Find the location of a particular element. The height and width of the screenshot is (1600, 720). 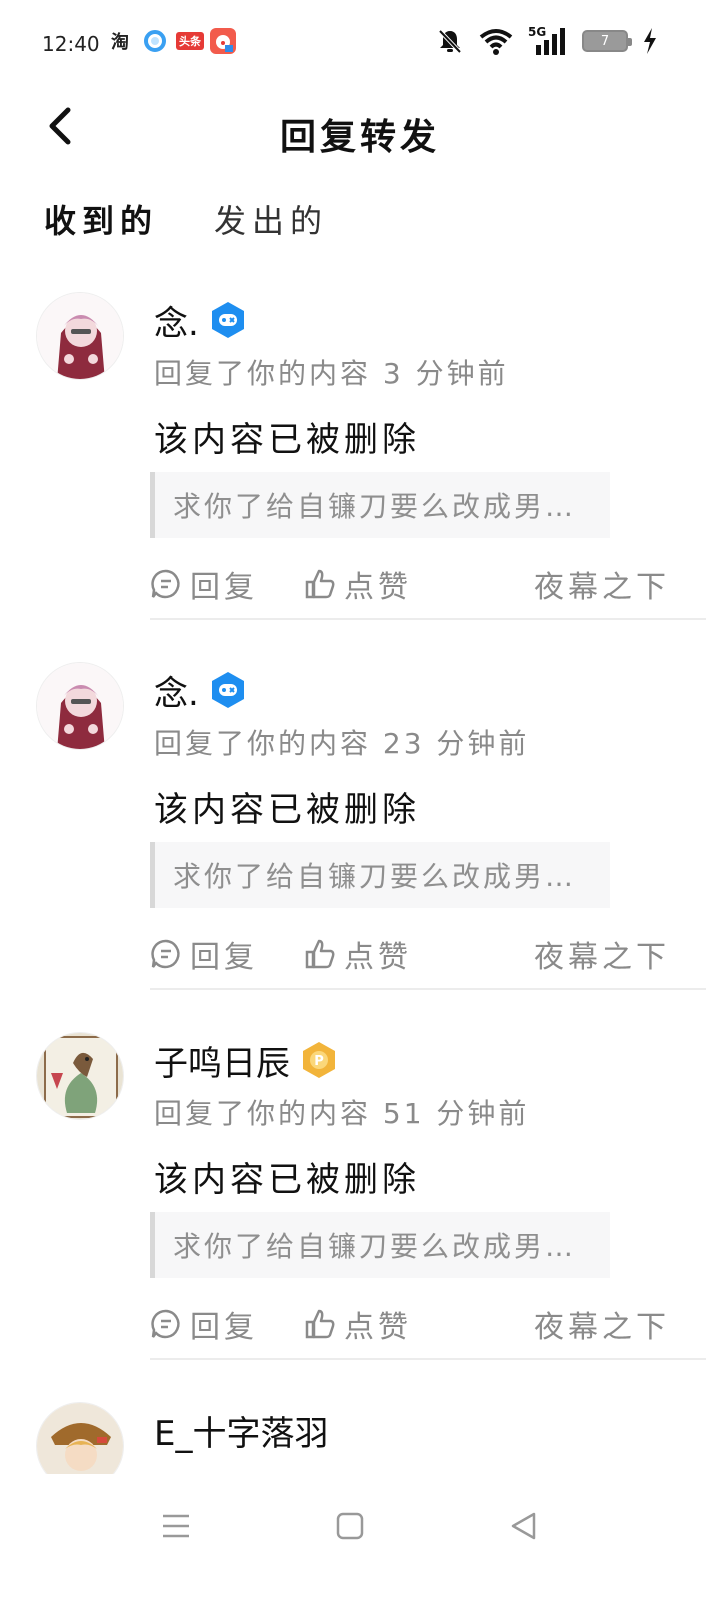

list-item: E_十字落羽 is located at coordinates (360, 1436).